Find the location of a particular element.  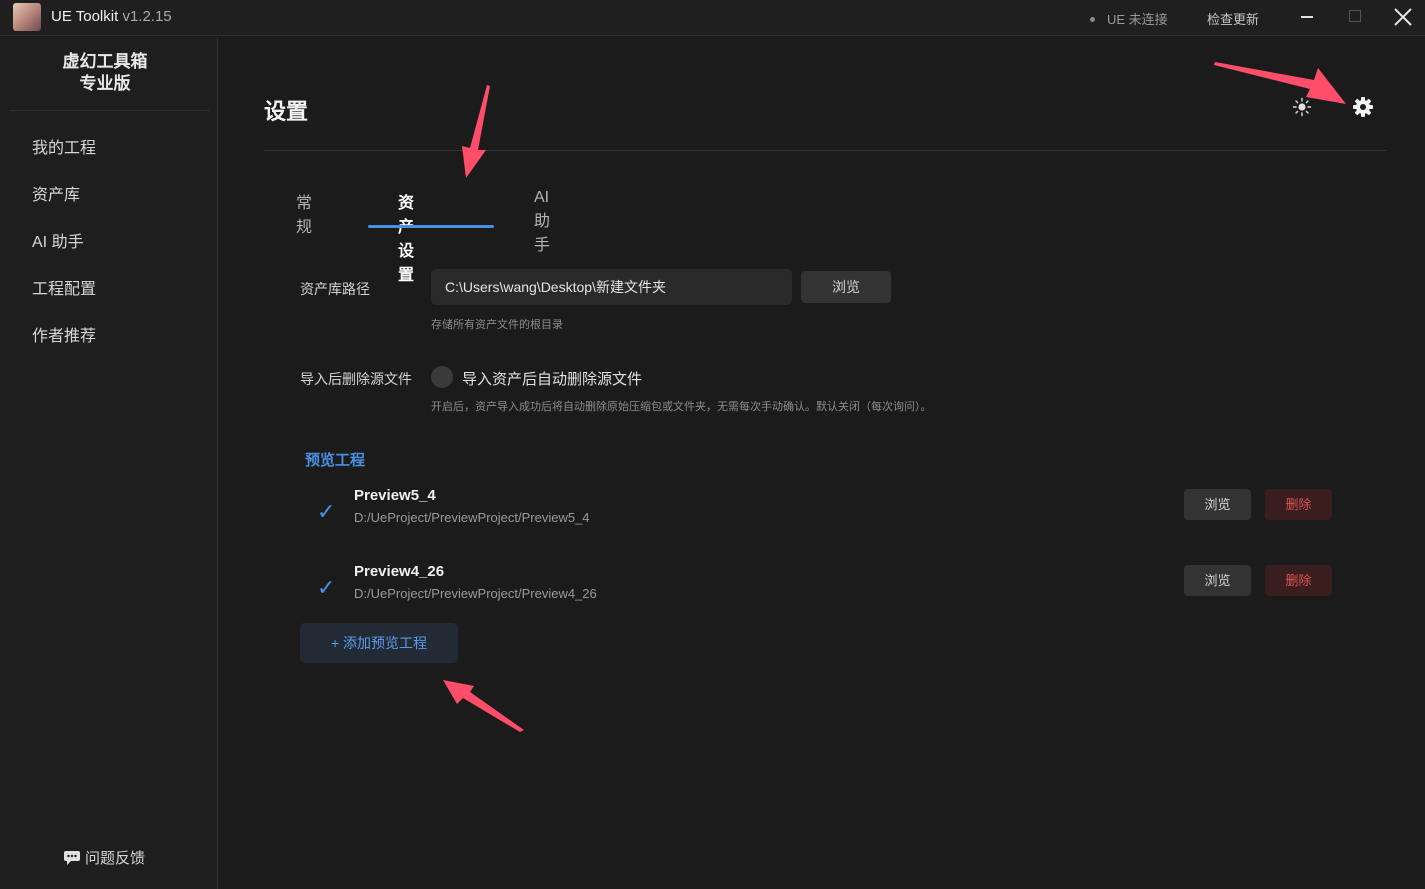

add-preview-project-button: + 添加预览工程 is located at coordinates (379, 643).